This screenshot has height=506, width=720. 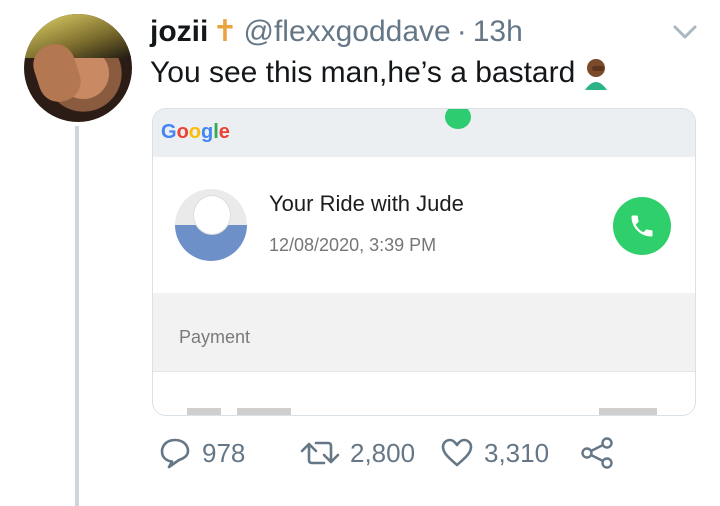 I want to click on reply-icon, so click(x=175, y=453).